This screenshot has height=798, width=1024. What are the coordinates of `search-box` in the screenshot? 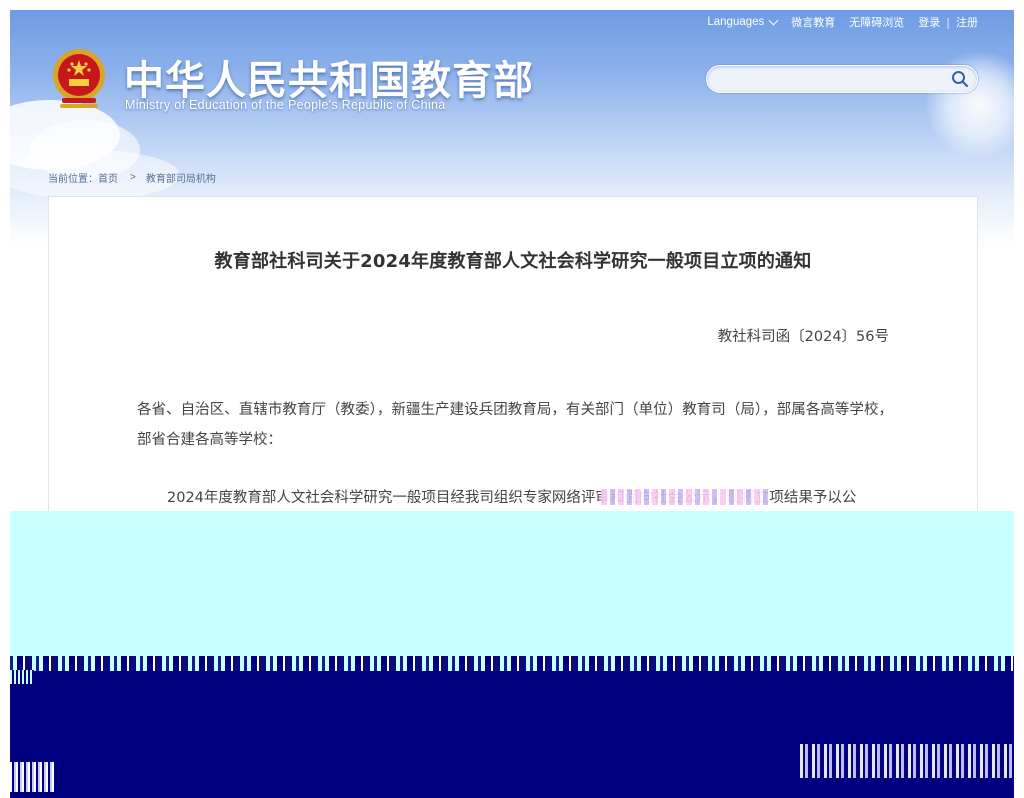 It's located at (842, 79).